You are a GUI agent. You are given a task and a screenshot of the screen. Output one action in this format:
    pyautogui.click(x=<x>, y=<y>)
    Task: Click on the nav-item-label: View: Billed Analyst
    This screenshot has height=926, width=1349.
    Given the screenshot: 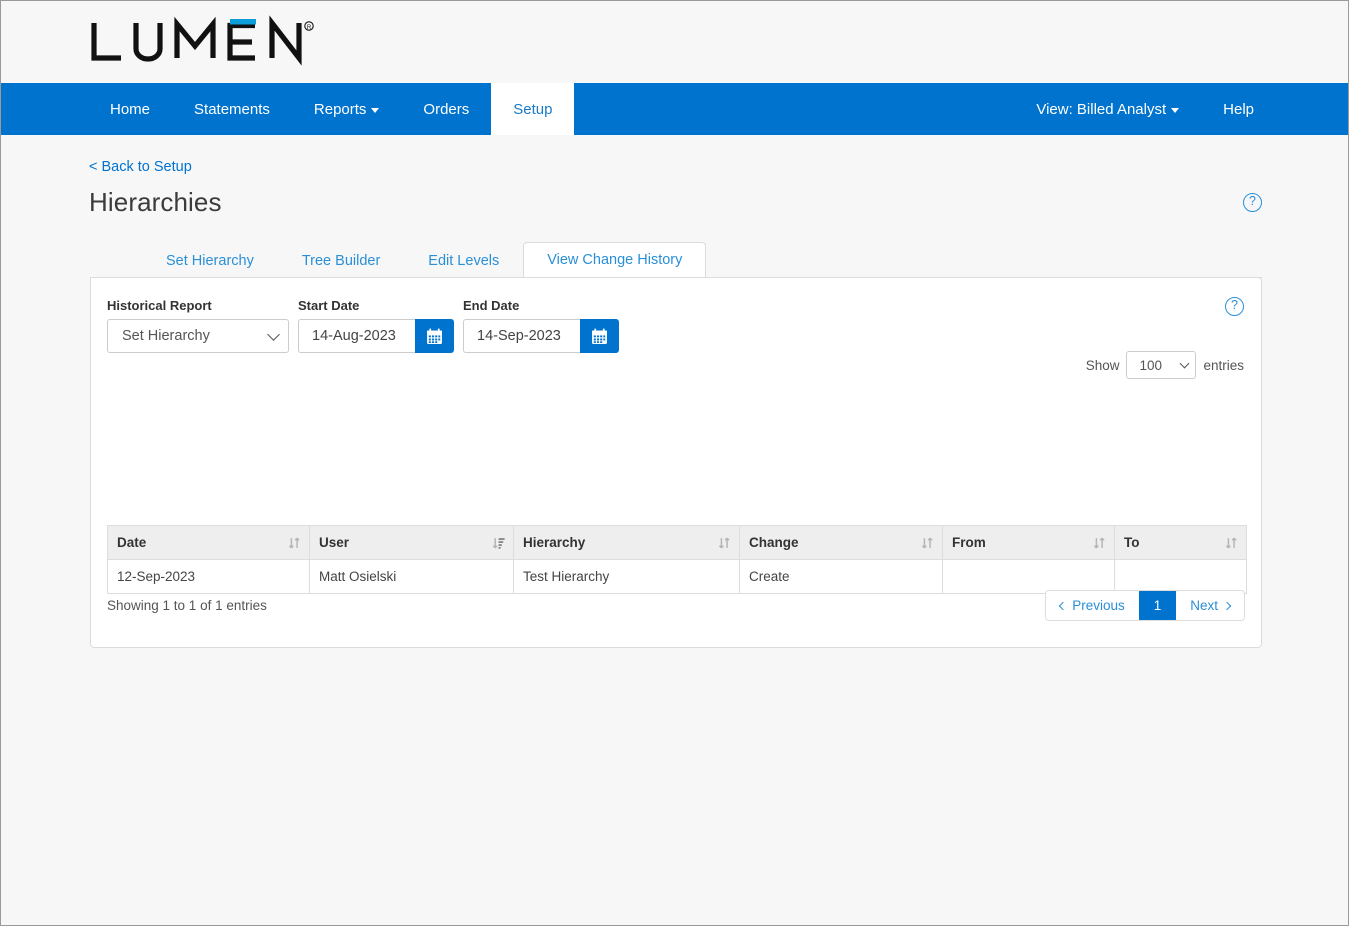 What is the action you would take?
    pyautogui.click(x=1101, y=109)
    